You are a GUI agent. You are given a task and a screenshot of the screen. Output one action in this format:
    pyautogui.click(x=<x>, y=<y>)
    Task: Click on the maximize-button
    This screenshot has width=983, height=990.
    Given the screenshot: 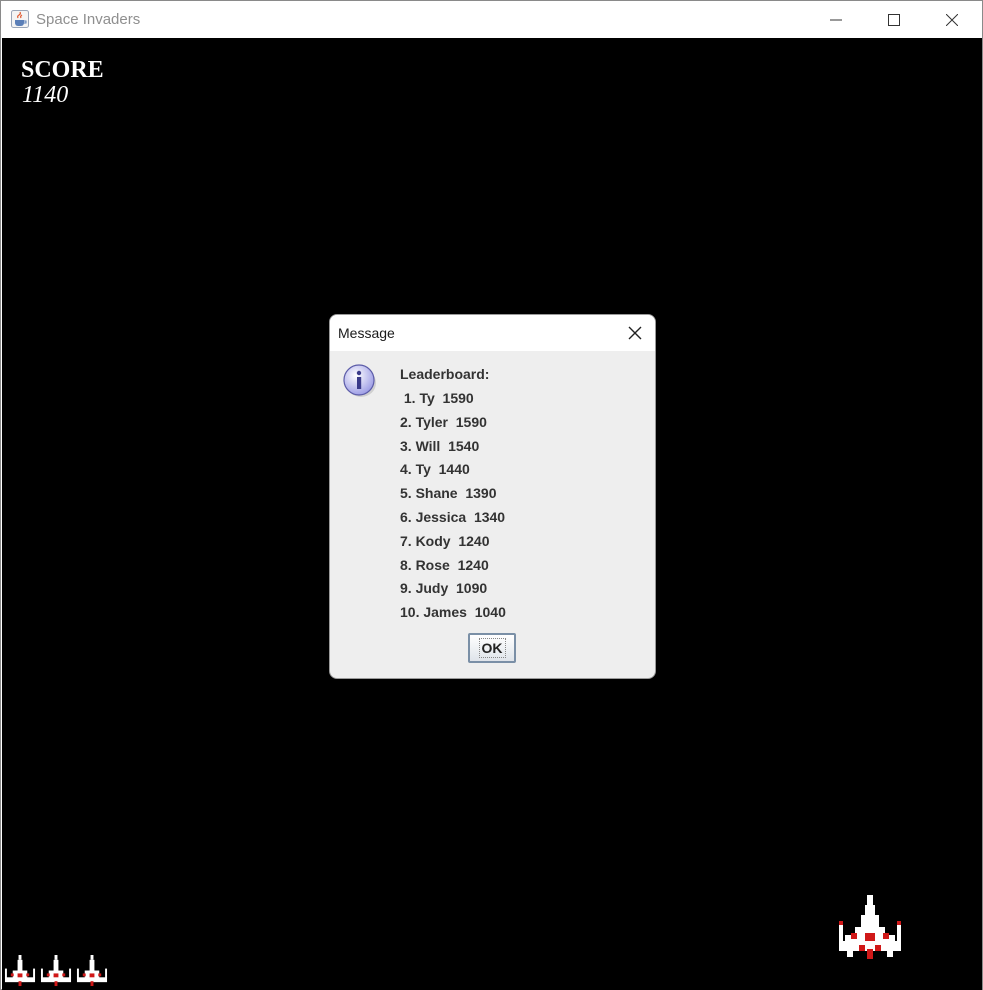 What is the action you would take?
    pyautogui.click(x=894, y=19)
    